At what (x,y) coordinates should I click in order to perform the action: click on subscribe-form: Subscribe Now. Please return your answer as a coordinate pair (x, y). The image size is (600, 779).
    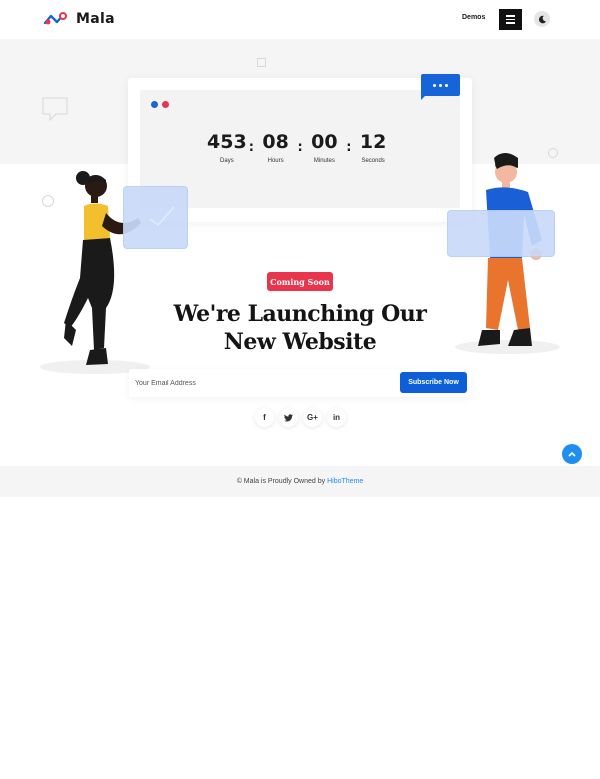
    Looking at the image, I should click on (300, 383).